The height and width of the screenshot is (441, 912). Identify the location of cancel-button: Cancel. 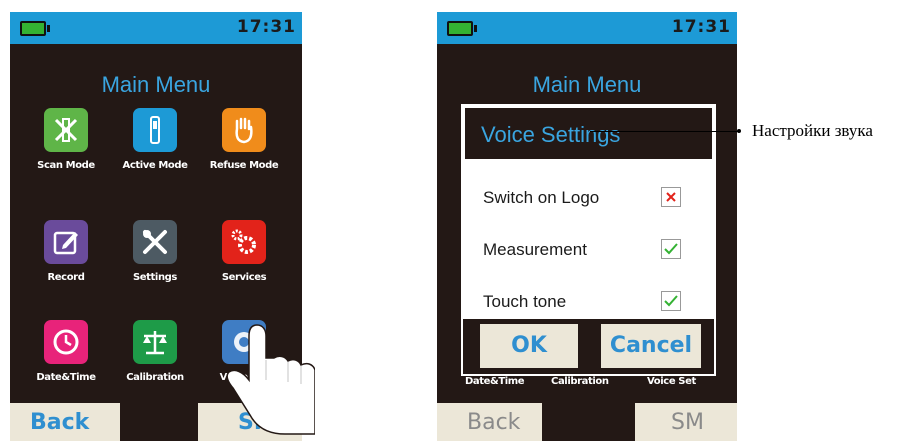
(651, 346).